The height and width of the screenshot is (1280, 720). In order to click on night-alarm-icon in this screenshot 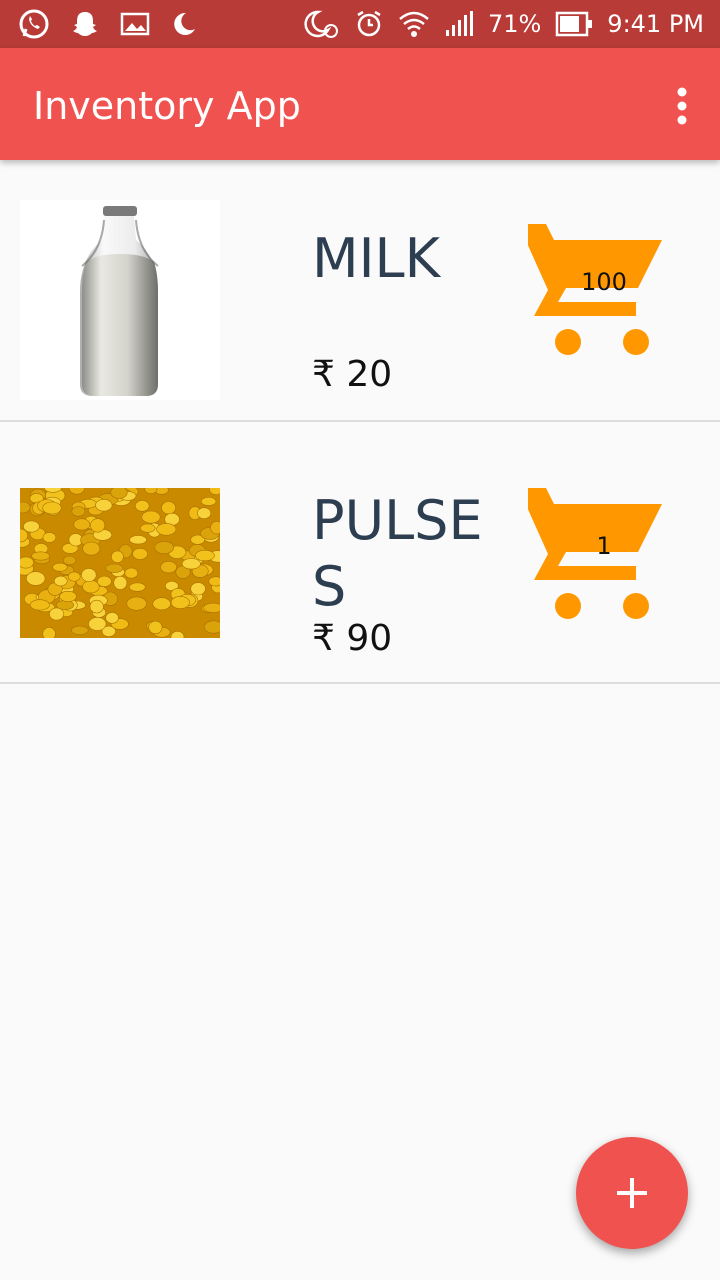, I will do `click(321, 24)`.